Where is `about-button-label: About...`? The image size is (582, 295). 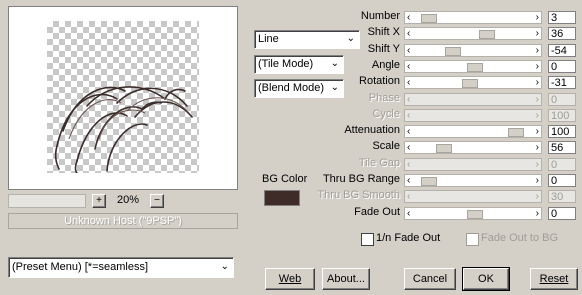 about-button-label: About... is located at coordinates (346, 279).